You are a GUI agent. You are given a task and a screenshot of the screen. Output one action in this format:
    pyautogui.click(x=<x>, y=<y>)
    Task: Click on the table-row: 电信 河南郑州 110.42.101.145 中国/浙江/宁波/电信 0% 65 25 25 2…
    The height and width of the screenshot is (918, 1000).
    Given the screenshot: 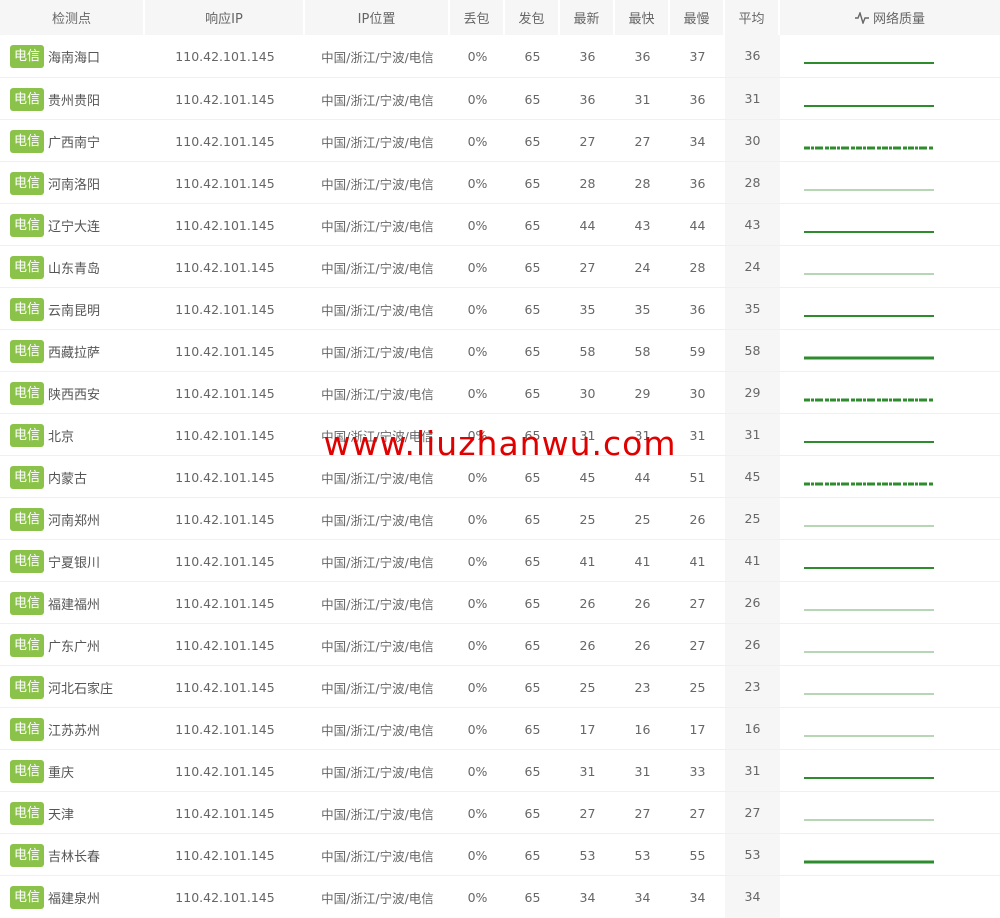 What is the action you would take?
    pyautogui.click(x=500, y=518)
    